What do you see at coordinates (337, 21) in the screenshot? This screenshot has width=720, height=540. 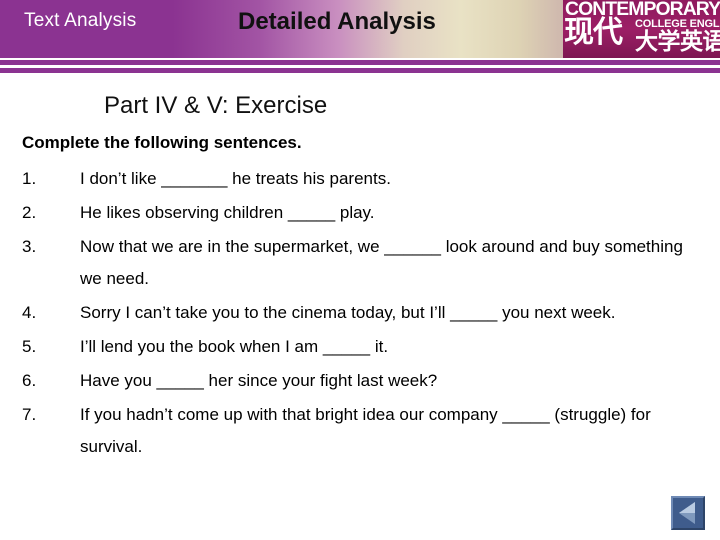 I see `header-center-title: Detailed Analysis` at bounding box center [337, 21].